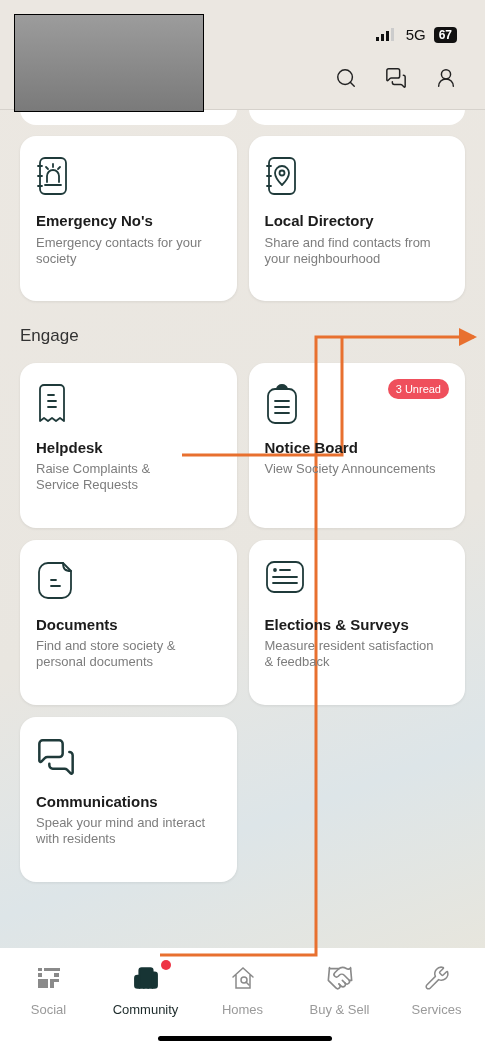  I want to click on network-label: 5G, so click(415, 35).